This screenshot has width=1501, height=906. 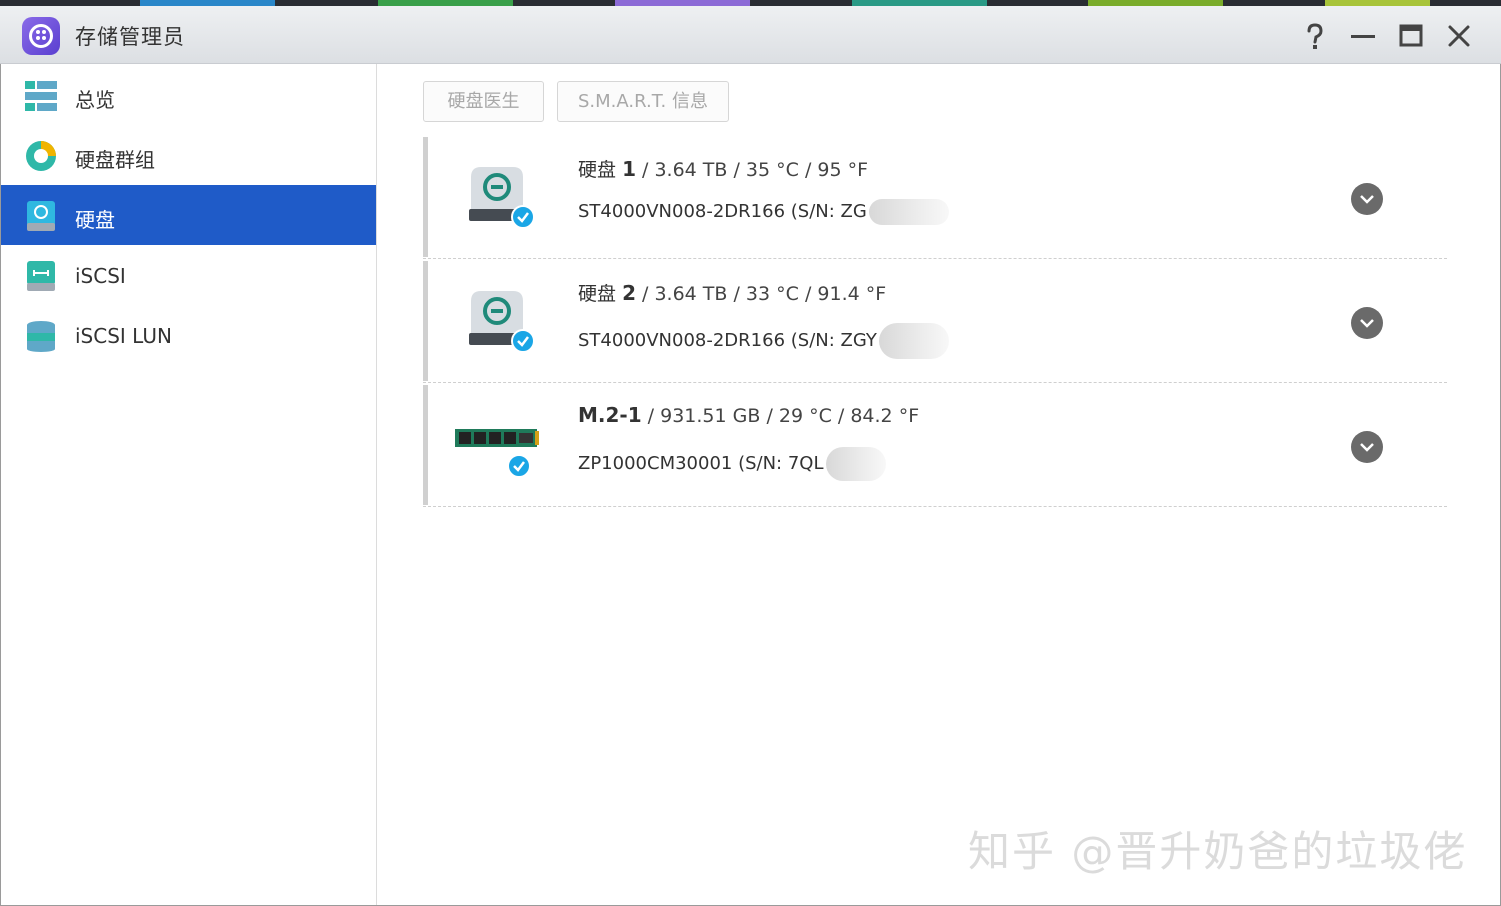 I want to click on disk-icon, so click(x=41, y=216).